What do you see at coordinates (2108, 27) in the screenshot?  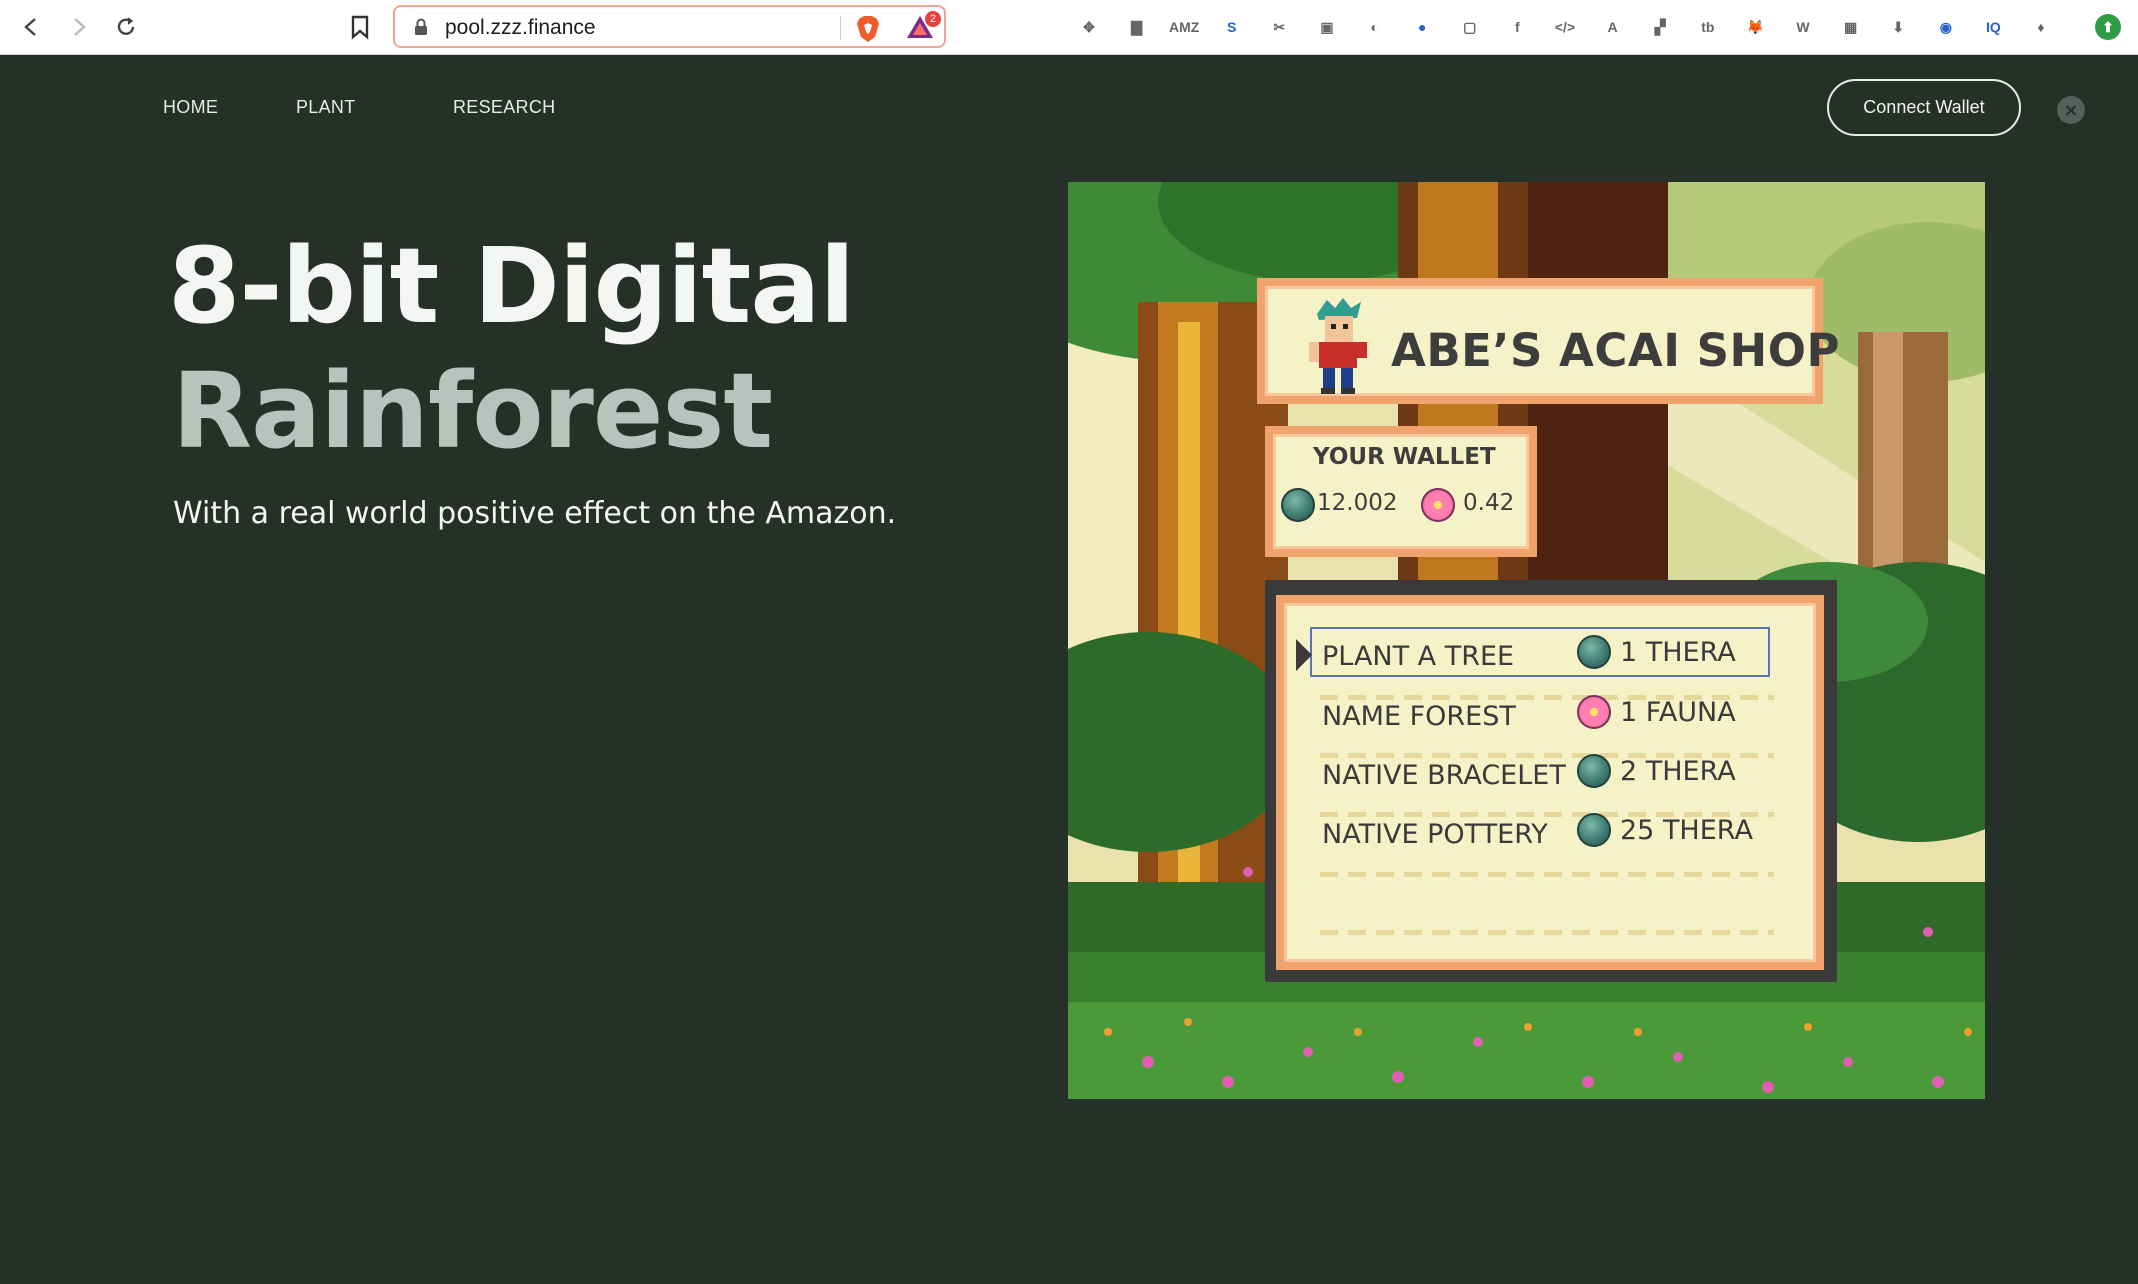 I see `update-icon: ⬆` at bounding box center [2108, 27].